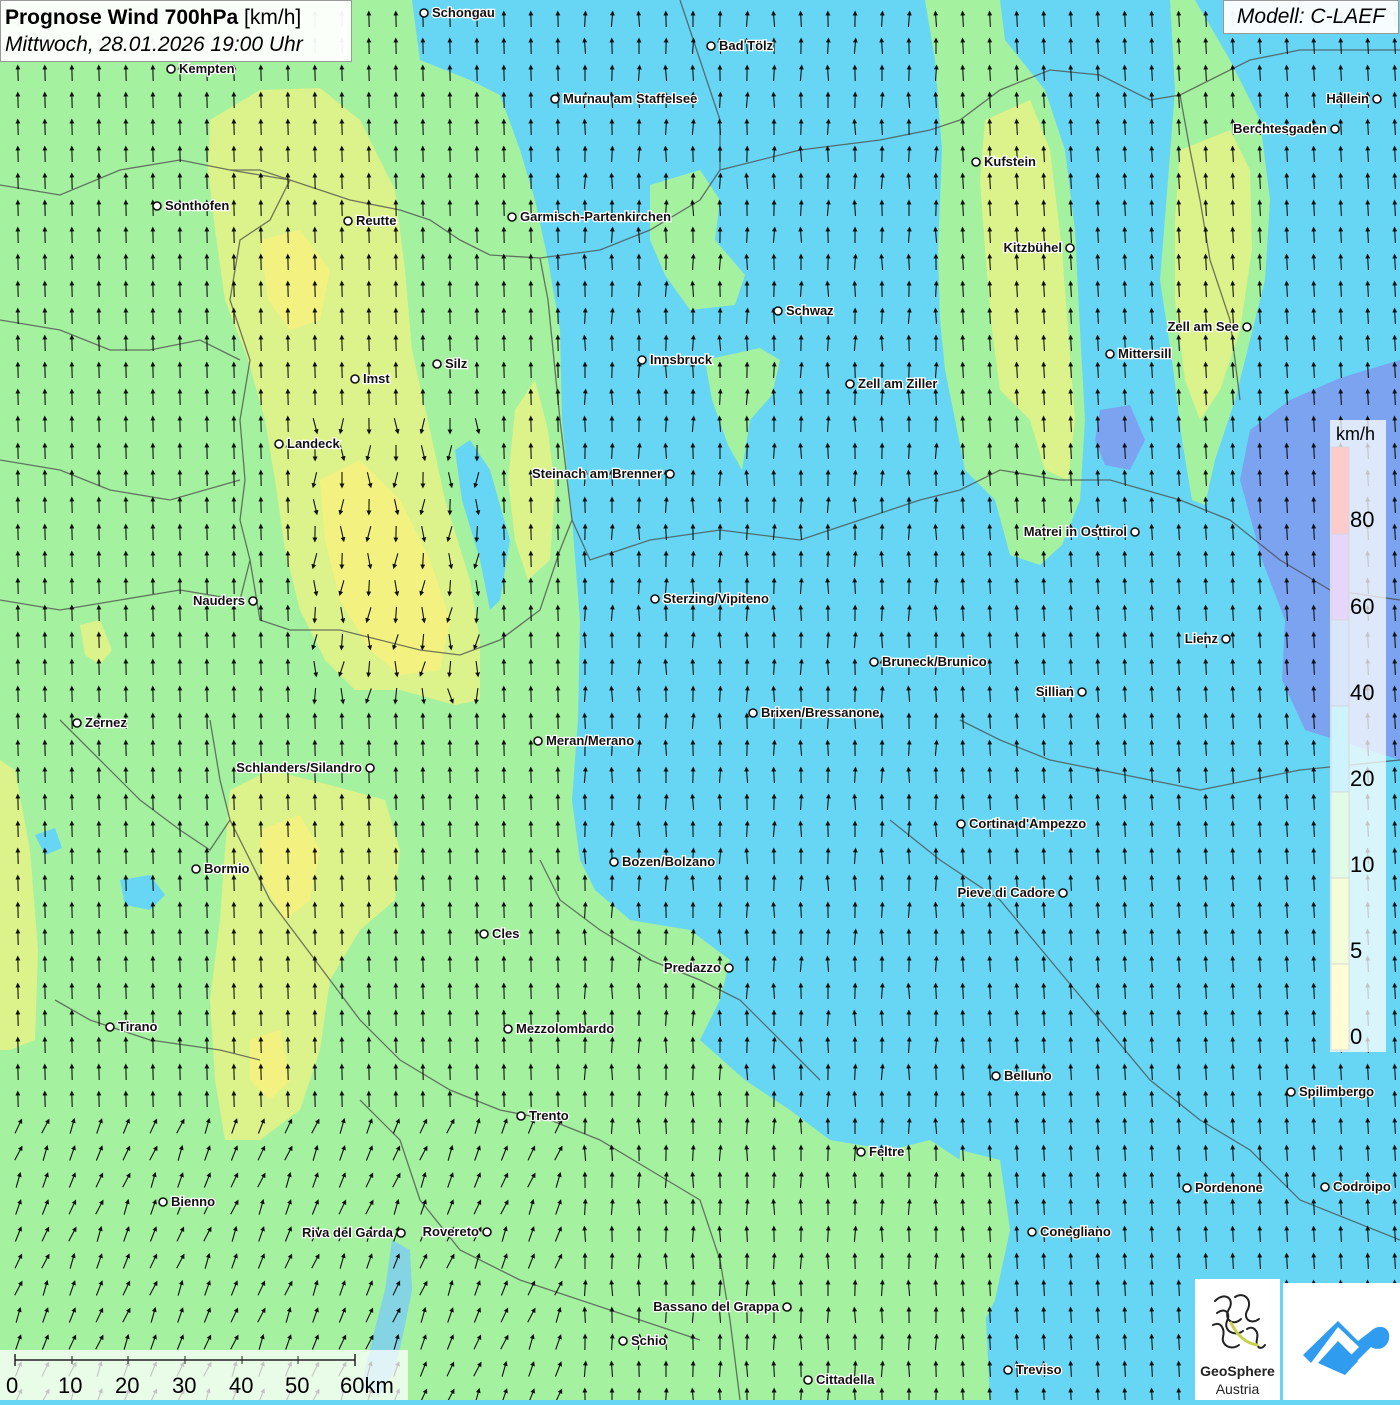  I want to click on title-line: Prognose Wind 700hPa [km/h], so click(176, 17).